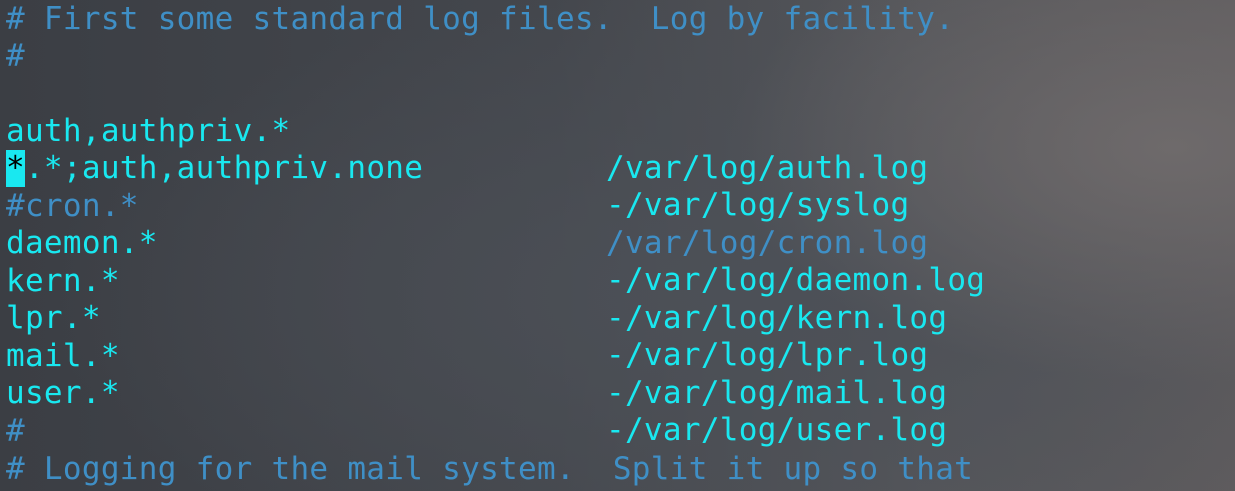 The image size is (1235, 491). I want to click on log-destination: -/var/log/user.log, so click(777, 430).